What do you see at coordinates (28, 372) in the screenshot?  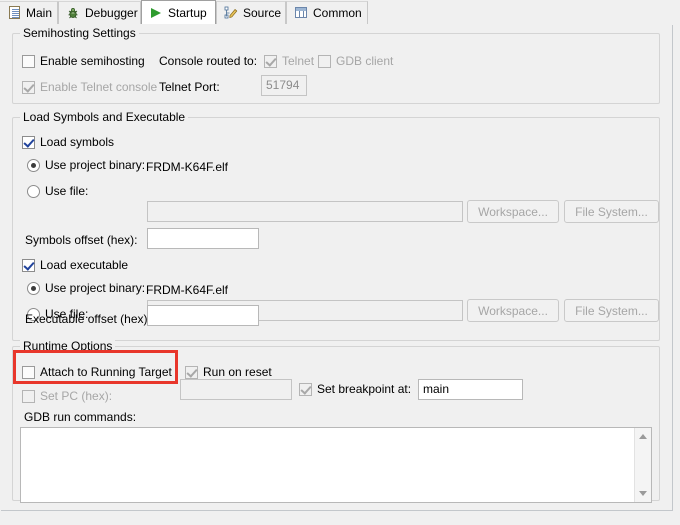 I see `attach-to-running-target-checkbox` at bounding box center [28, 372].